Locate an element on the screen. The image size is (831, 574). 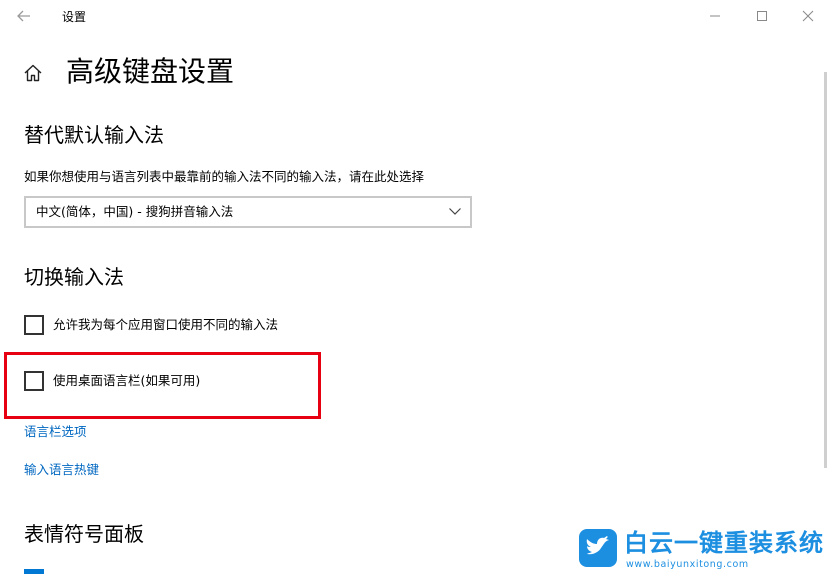
watermark-name: 白云一键重装系统 is located at coordinates (724, 543).